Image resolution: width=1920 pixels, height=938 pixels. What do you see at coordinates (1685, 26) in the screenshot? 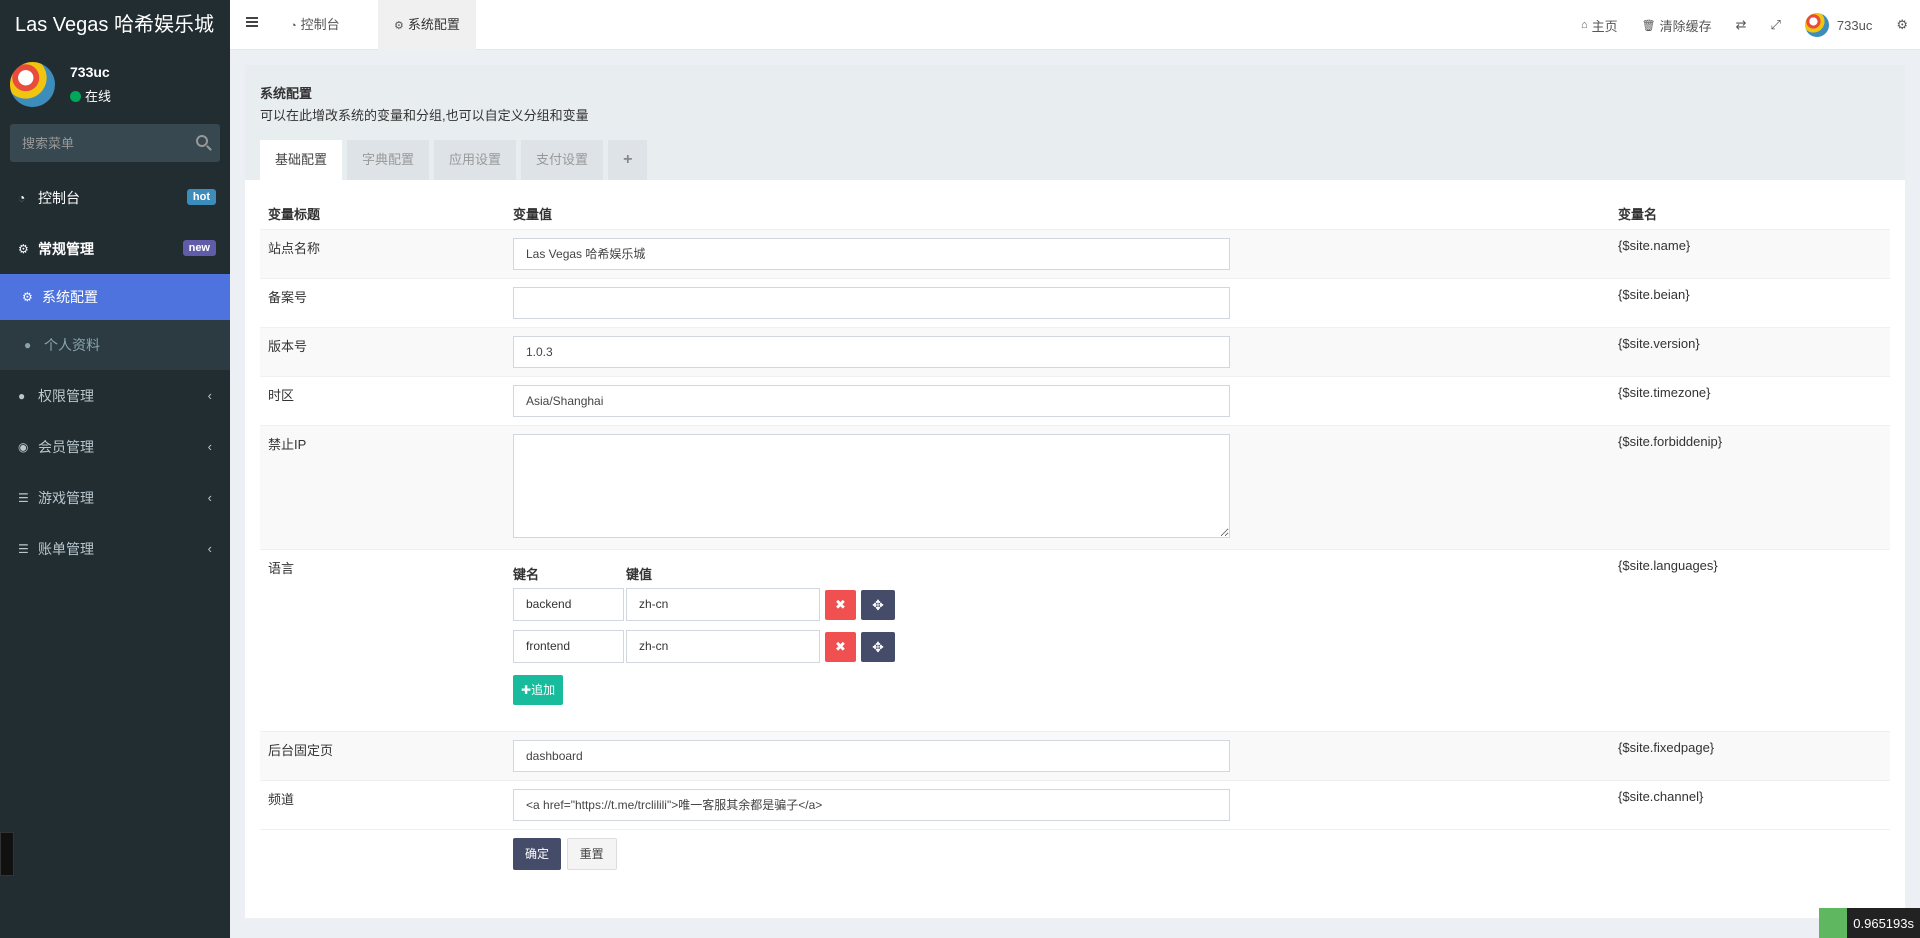
I see `clear-cache-label: 清除缓存` at bounding box center [1685, 26].